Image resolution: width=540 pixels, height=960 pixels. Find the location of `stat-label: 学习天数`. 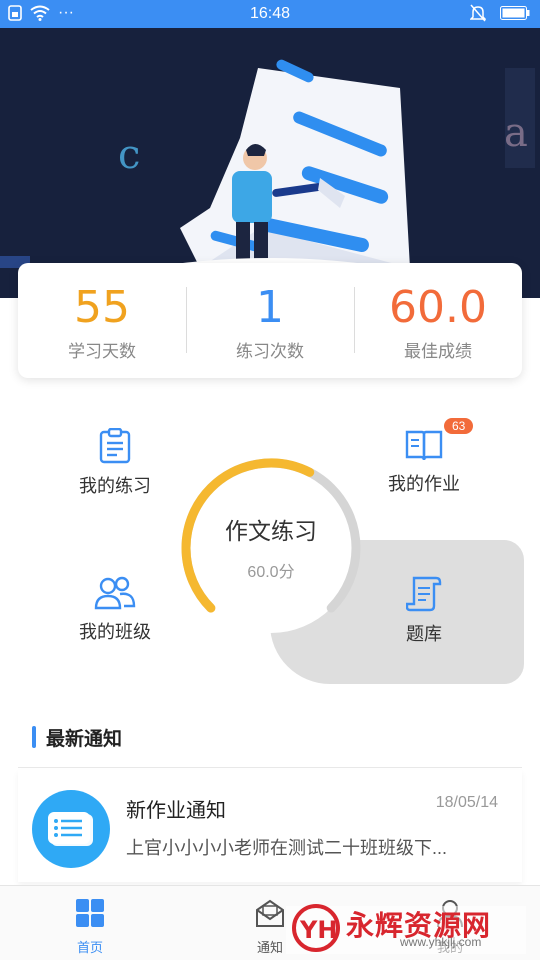

stat-label: 学习天数 is located at coordinates (102, 351).